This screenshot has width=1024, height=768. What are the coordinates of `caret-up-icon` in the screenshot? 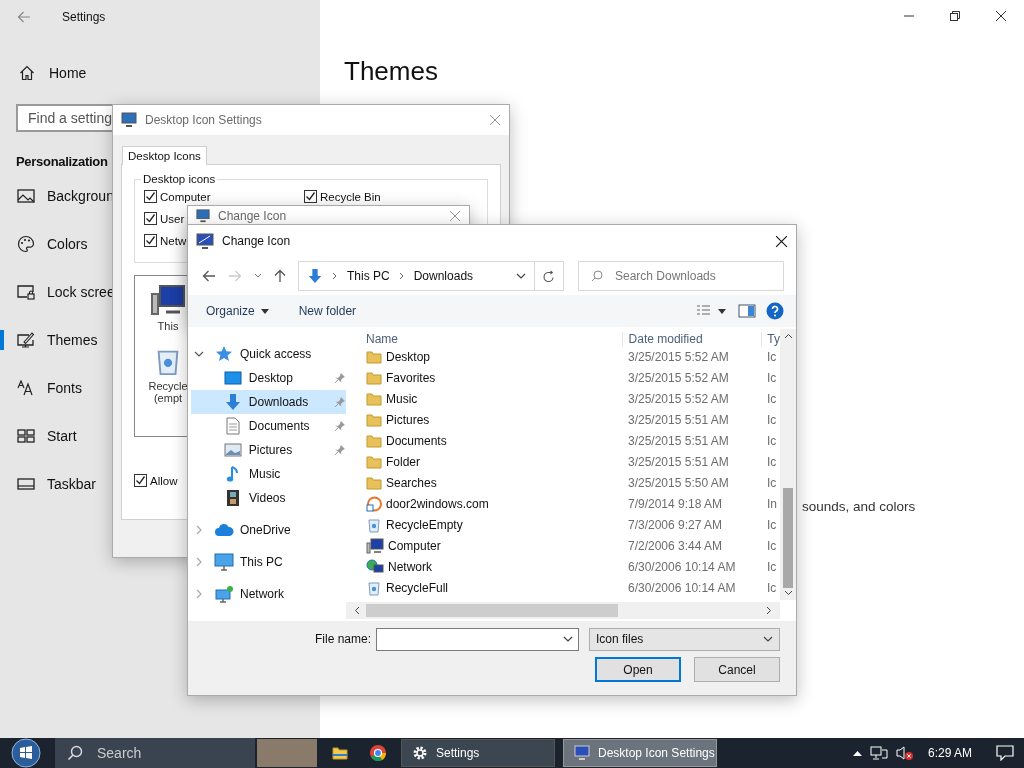 It's located at (857, 753).